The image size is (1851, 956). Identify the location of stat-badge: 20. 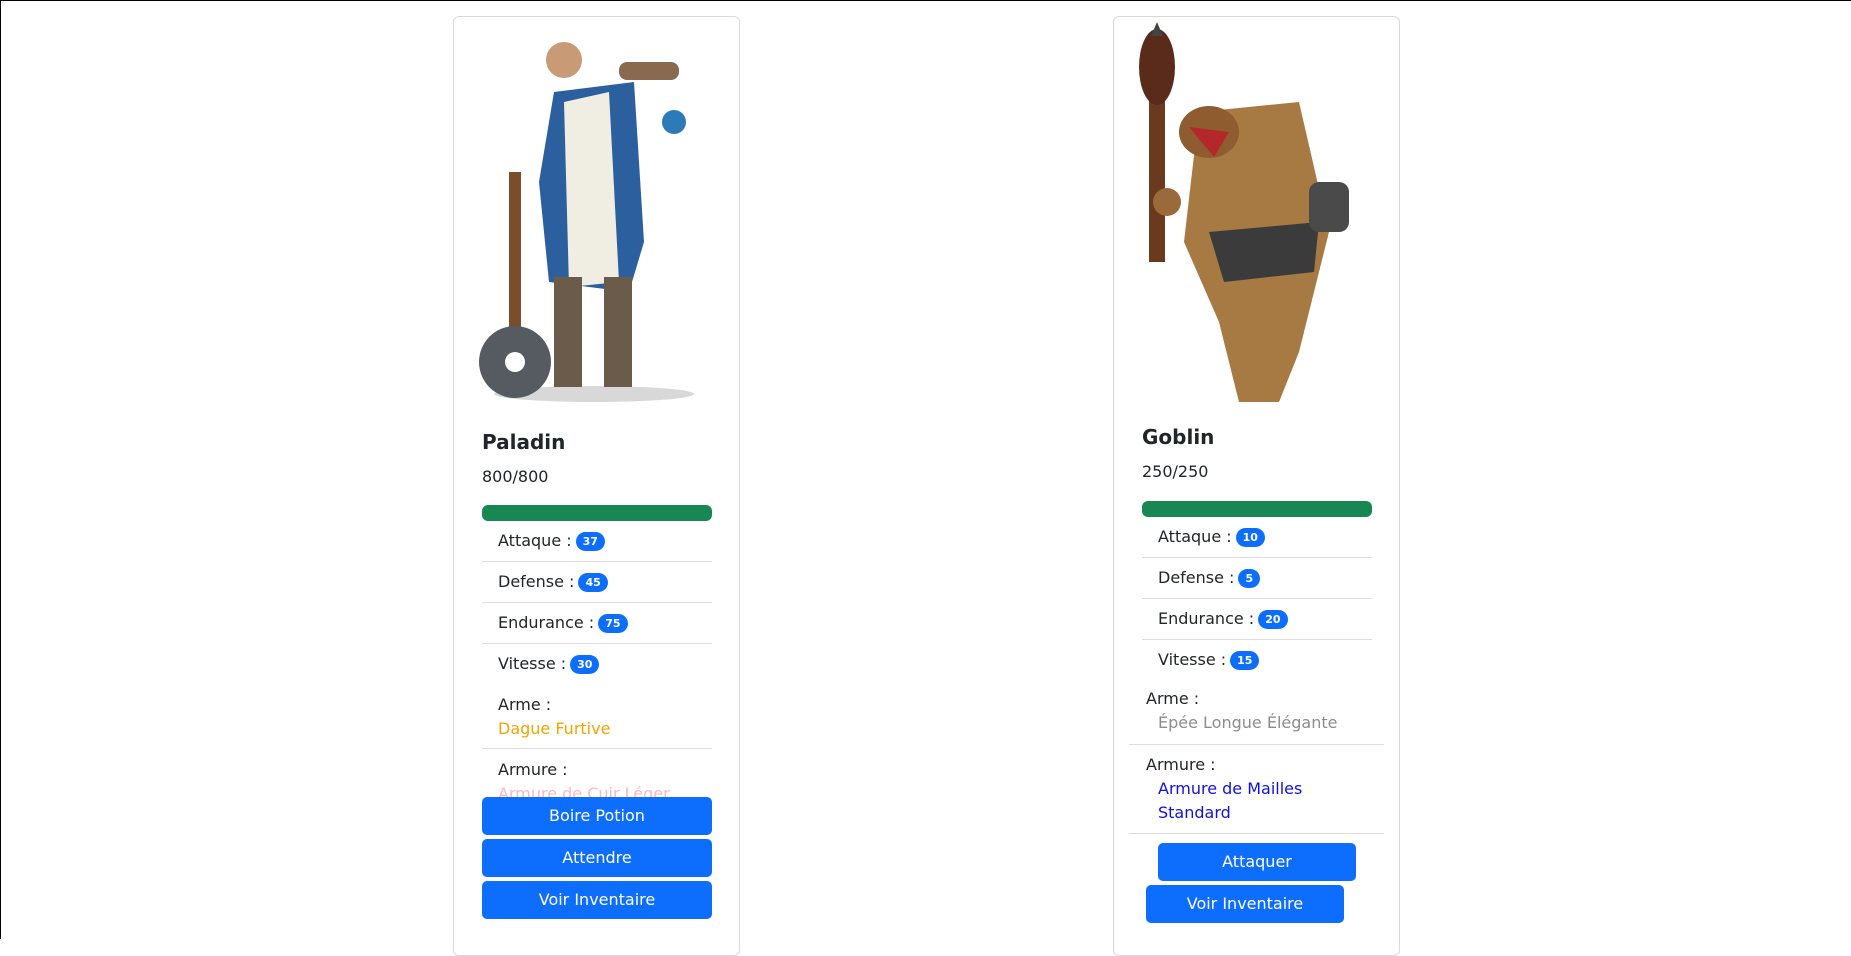
(1273, 619).